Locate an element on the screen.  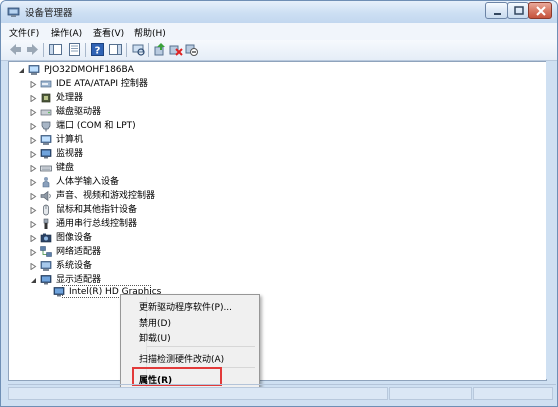
network-adapter-icon is located at coordinates (46, 251).